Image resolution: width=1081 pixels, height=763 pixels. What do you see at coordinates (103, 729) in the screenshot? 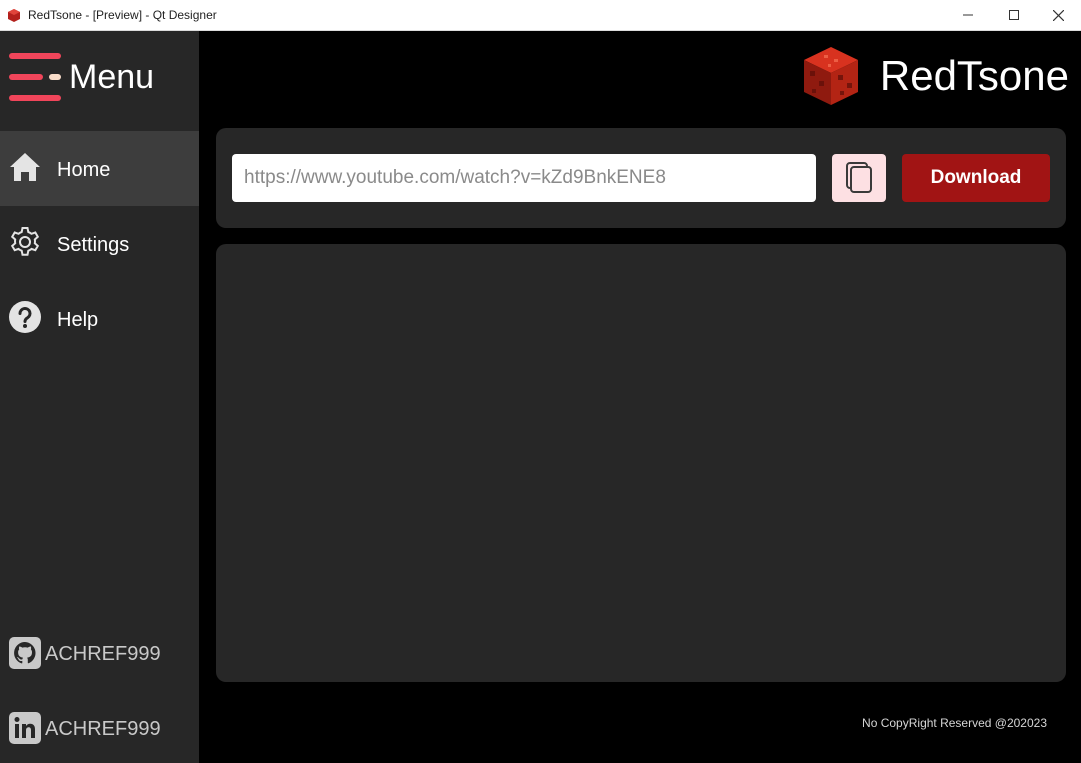
I see `linkedin-username: ACHREF999` at bounding box center [103, 729].